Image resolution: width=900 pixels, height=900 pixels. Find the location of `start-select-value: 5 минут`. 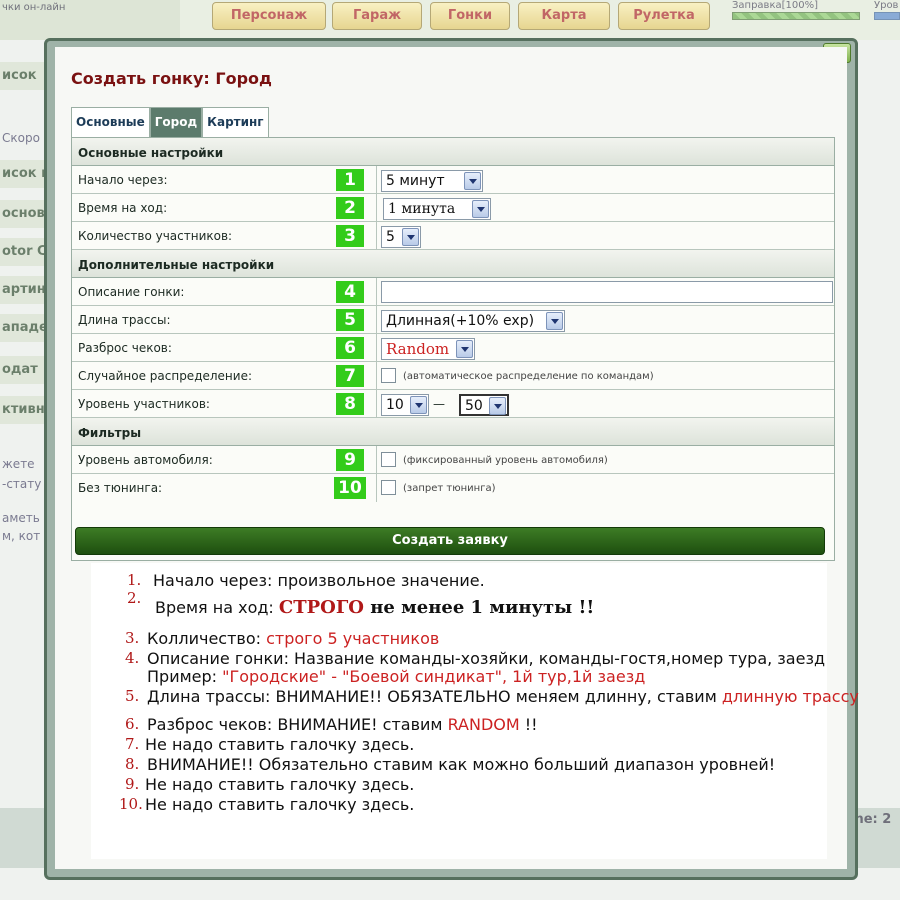

start-select-value: 5 минут is located at coordinates (415, 181).